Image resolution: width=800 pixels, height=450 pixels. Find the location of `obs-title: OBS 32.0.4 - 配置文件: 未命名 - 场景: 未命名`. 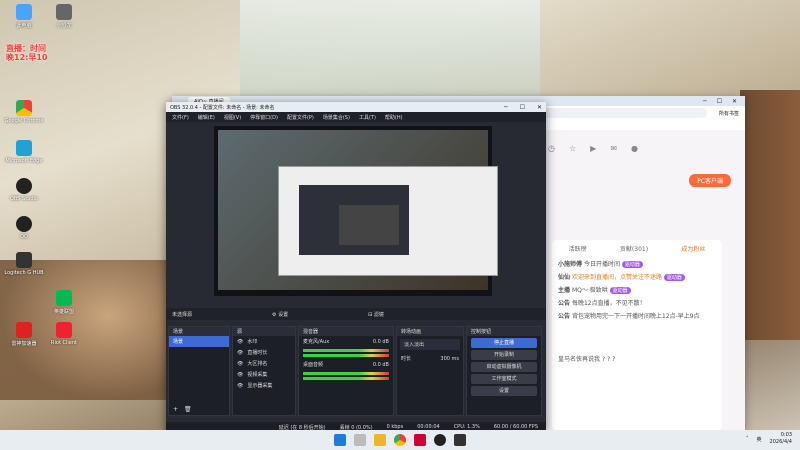

obs-title: OBS 32.0.4 - 配置文件: 未命名 - 场景: 未命名 is located at coordinates (222, 107).